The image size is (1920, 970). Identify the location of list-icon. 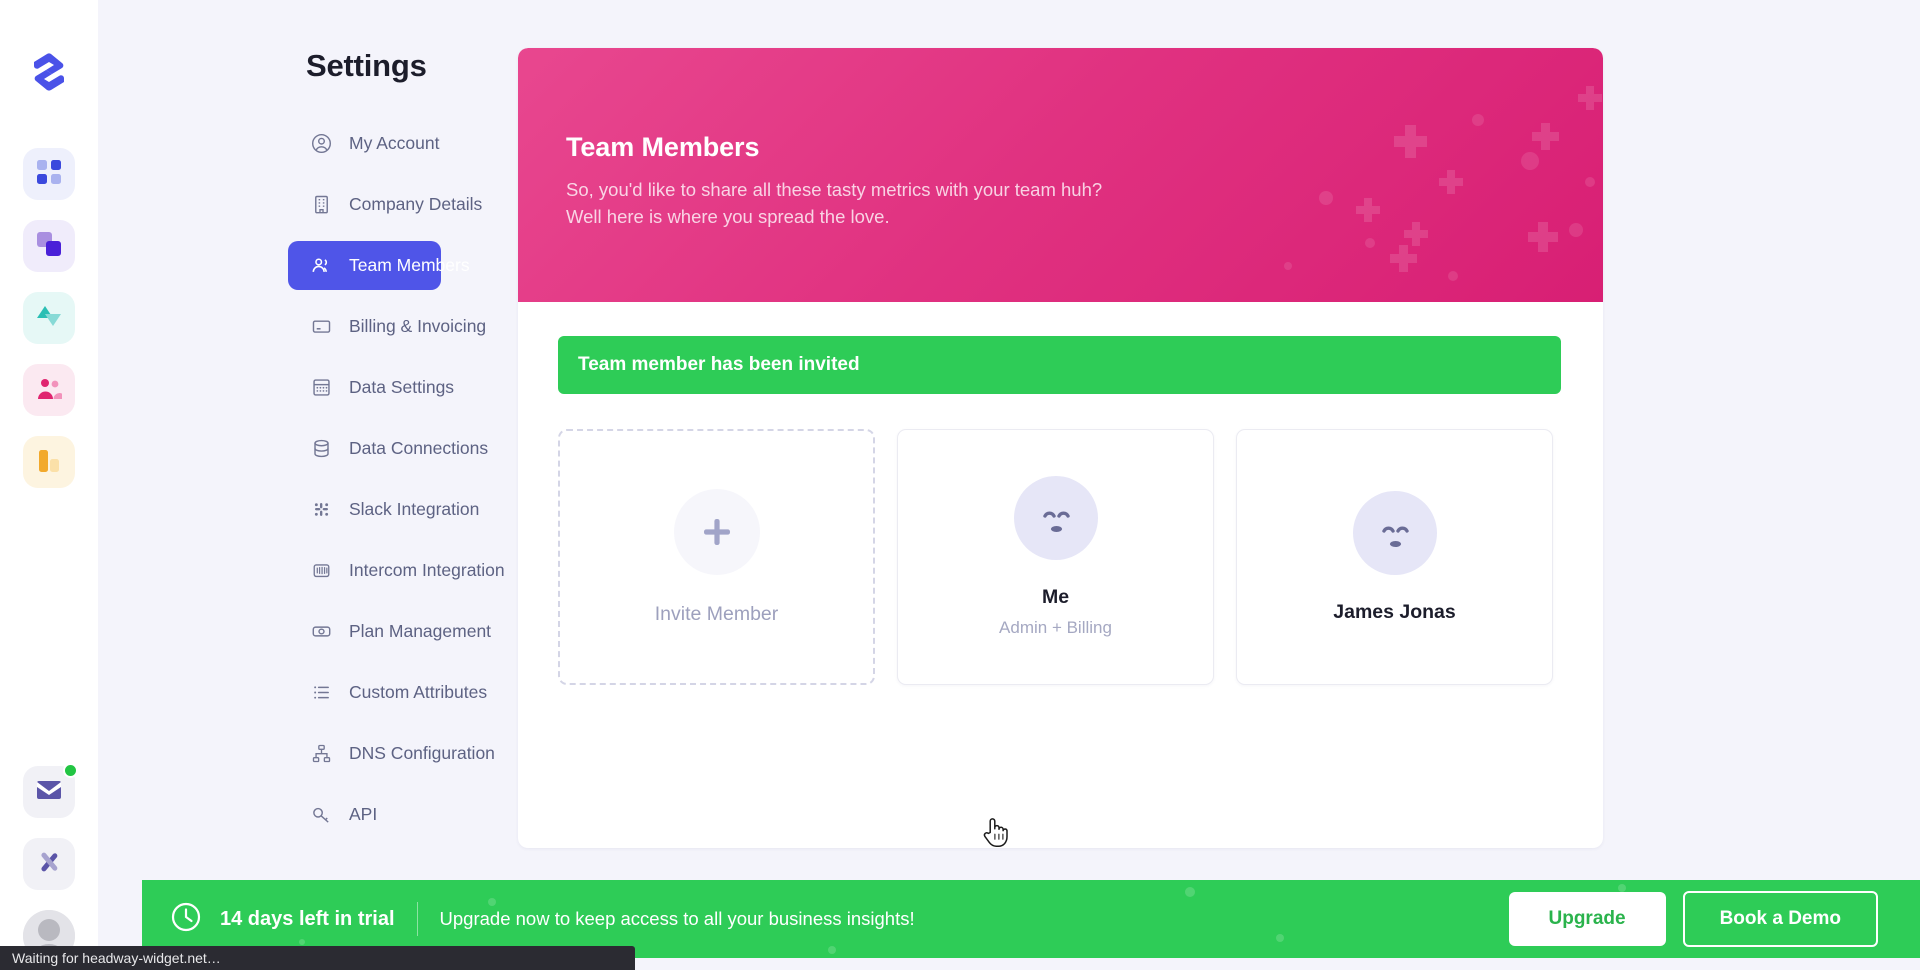
(321, 693).